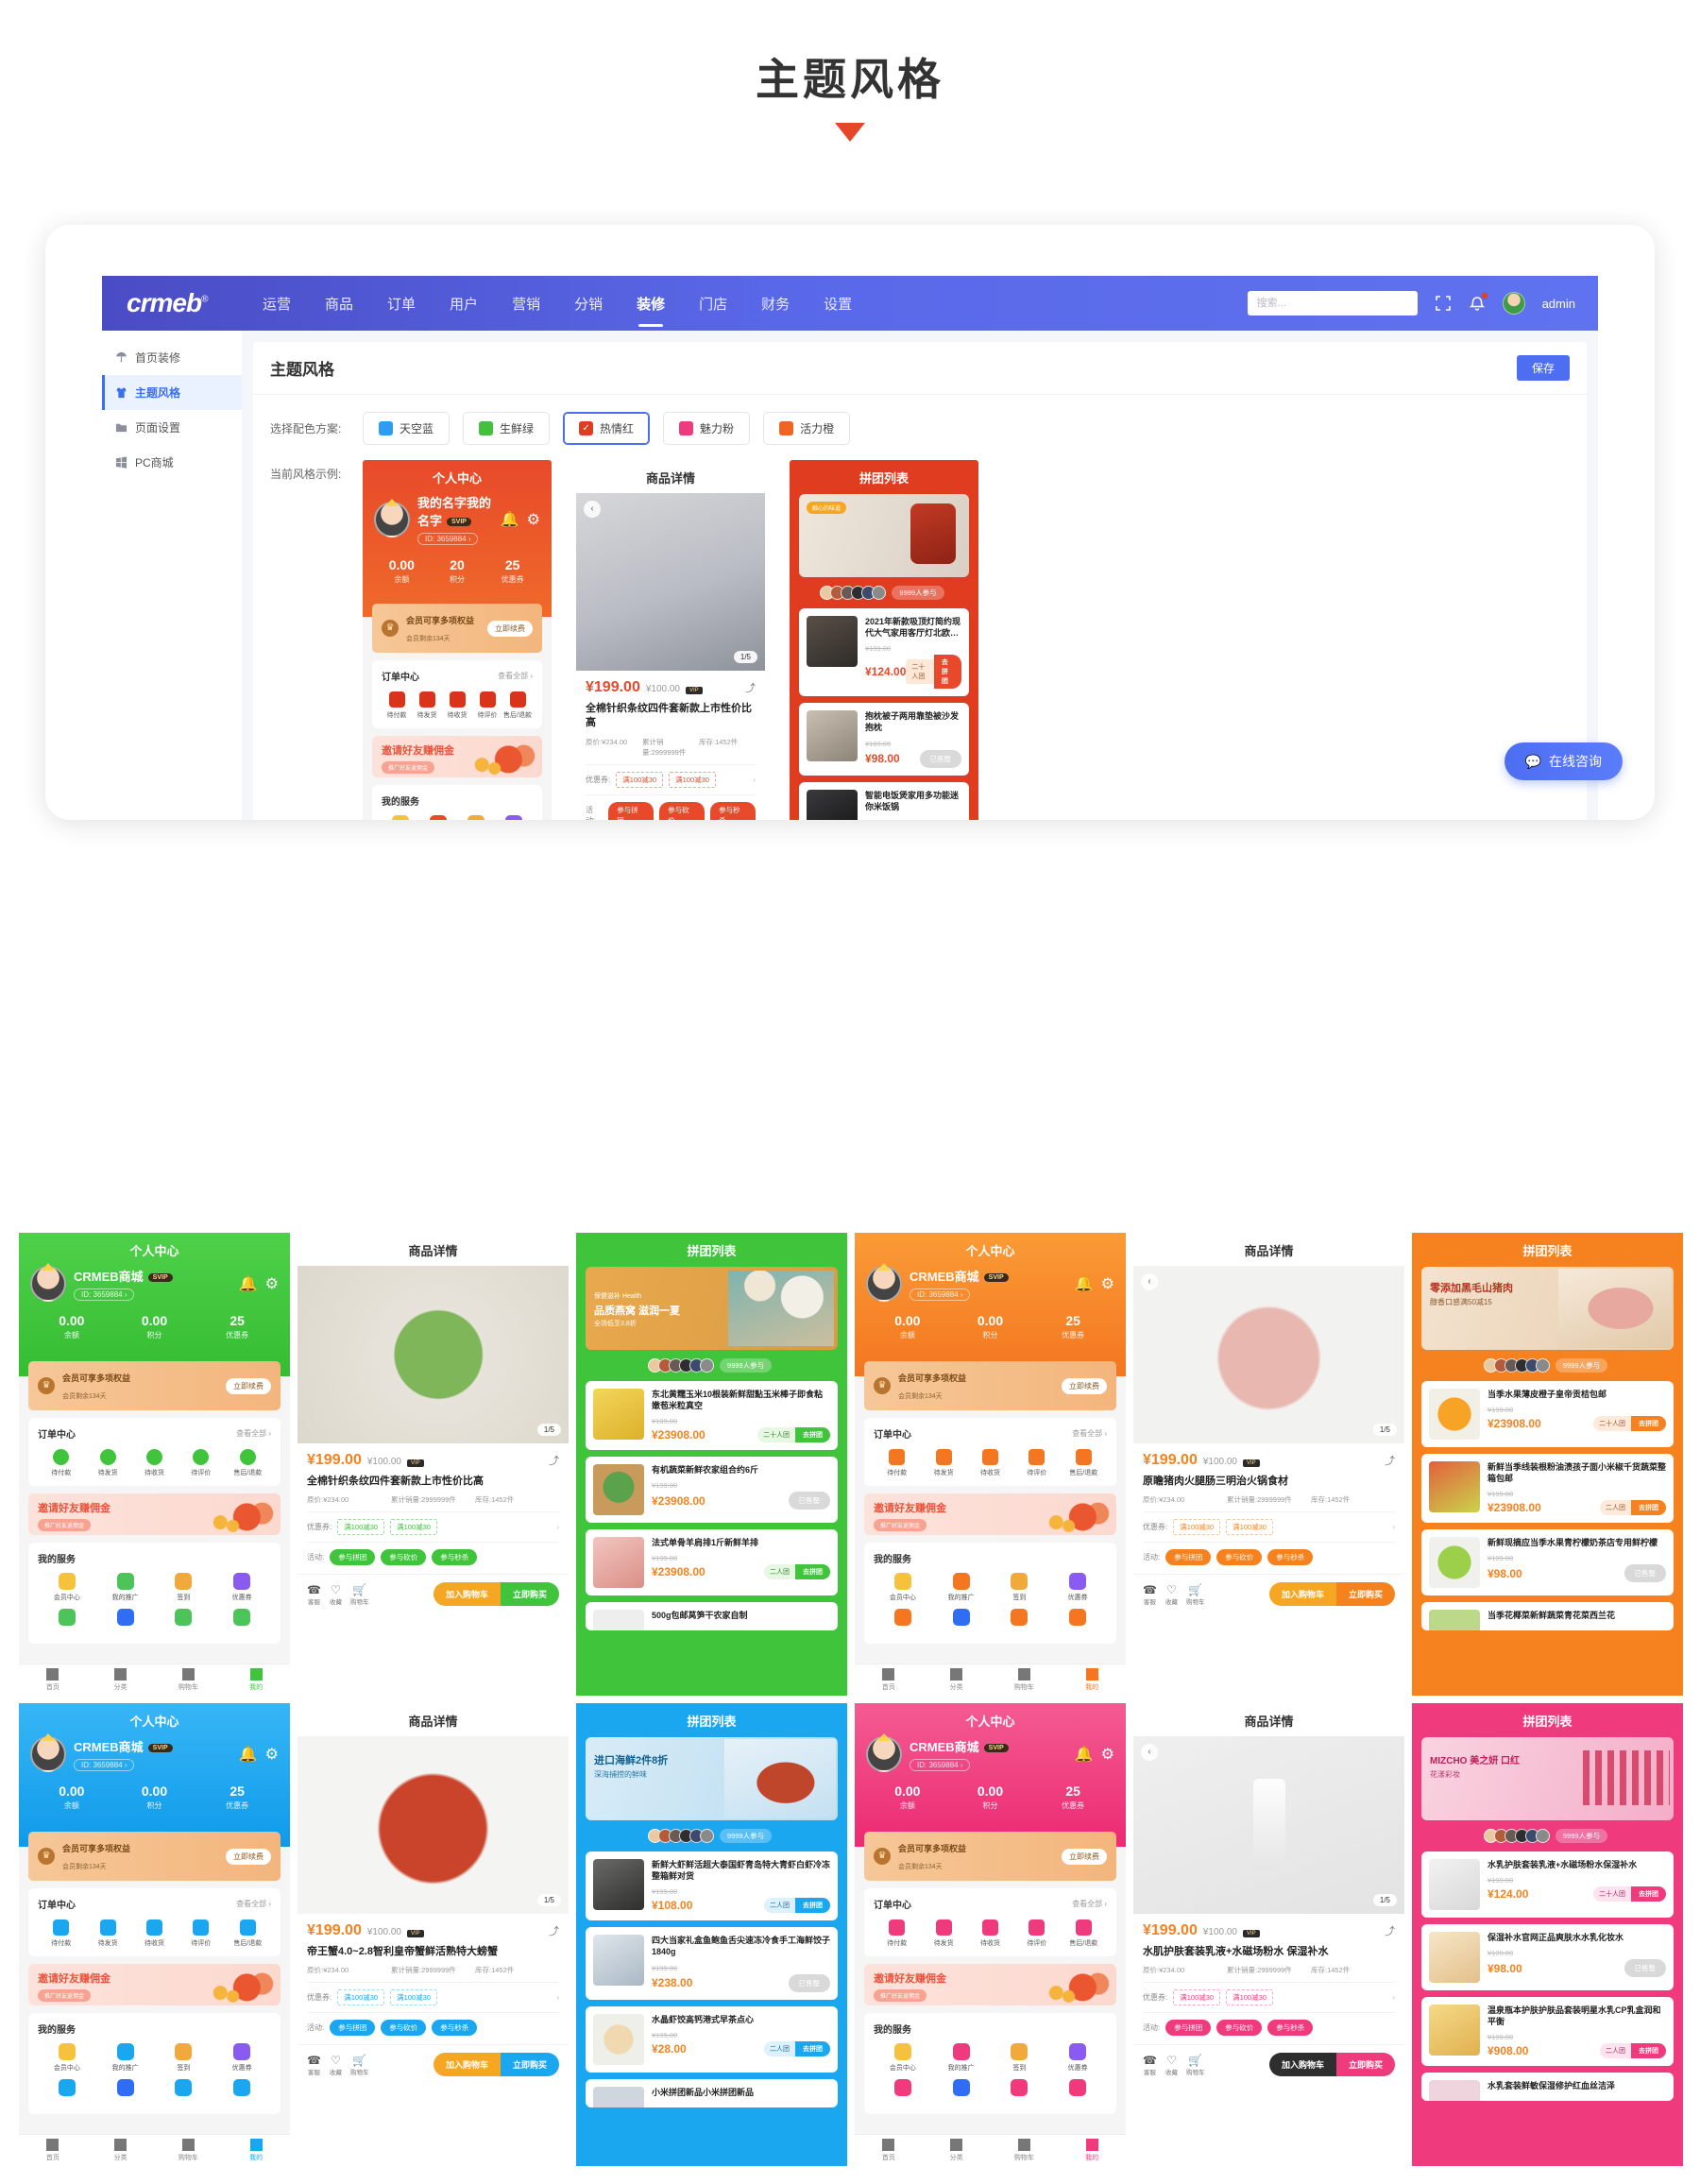  I want to click on nav-item-caiwu: 财务, so click(775, 304).